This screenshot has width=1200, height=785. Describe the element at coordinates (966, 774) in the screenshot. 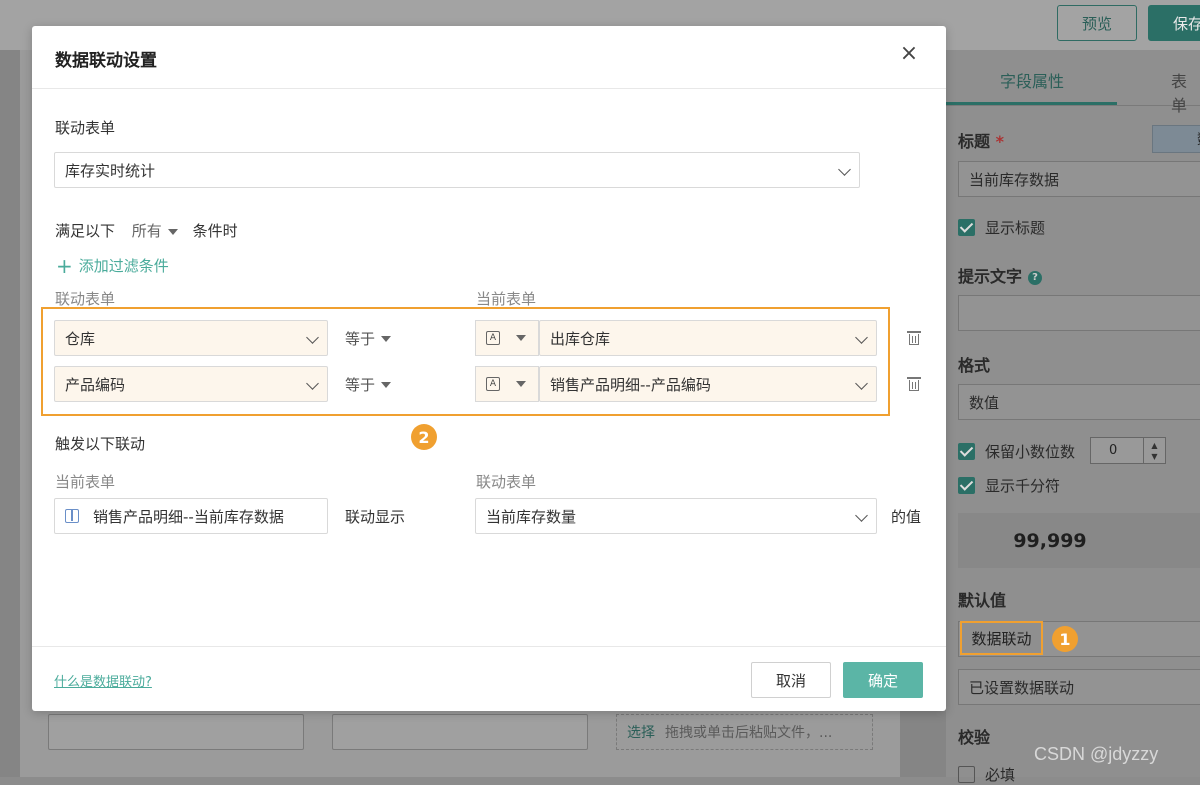

I see `checkbox-empty-icon` at that location.